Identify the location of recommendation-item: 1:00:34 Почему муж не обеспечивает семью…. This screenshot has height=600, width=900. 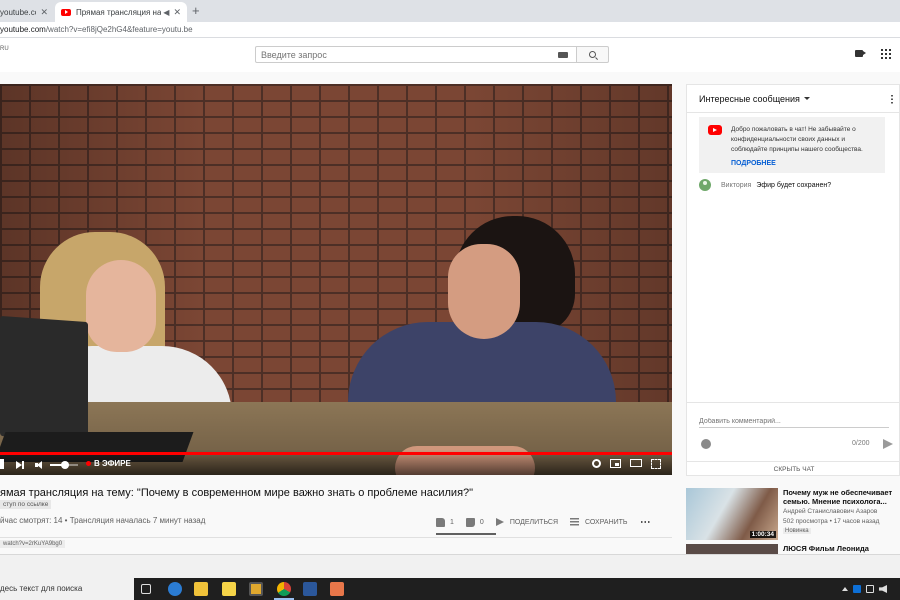
(793, 514).